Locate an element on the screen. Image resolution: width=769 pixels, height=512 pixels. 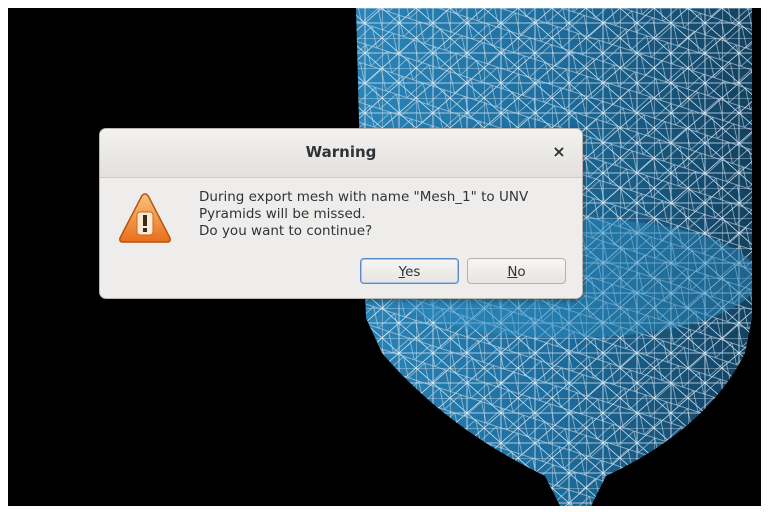
yes-label: es is located at coordinates (413, 272).